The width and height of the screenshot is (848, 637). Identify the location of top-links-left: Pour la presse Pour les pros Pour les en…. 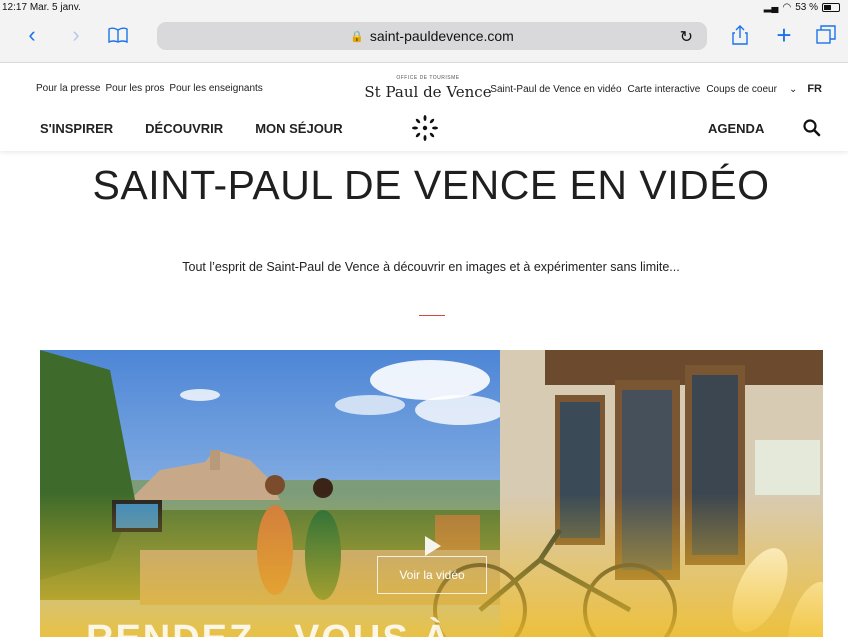
(149, 88).